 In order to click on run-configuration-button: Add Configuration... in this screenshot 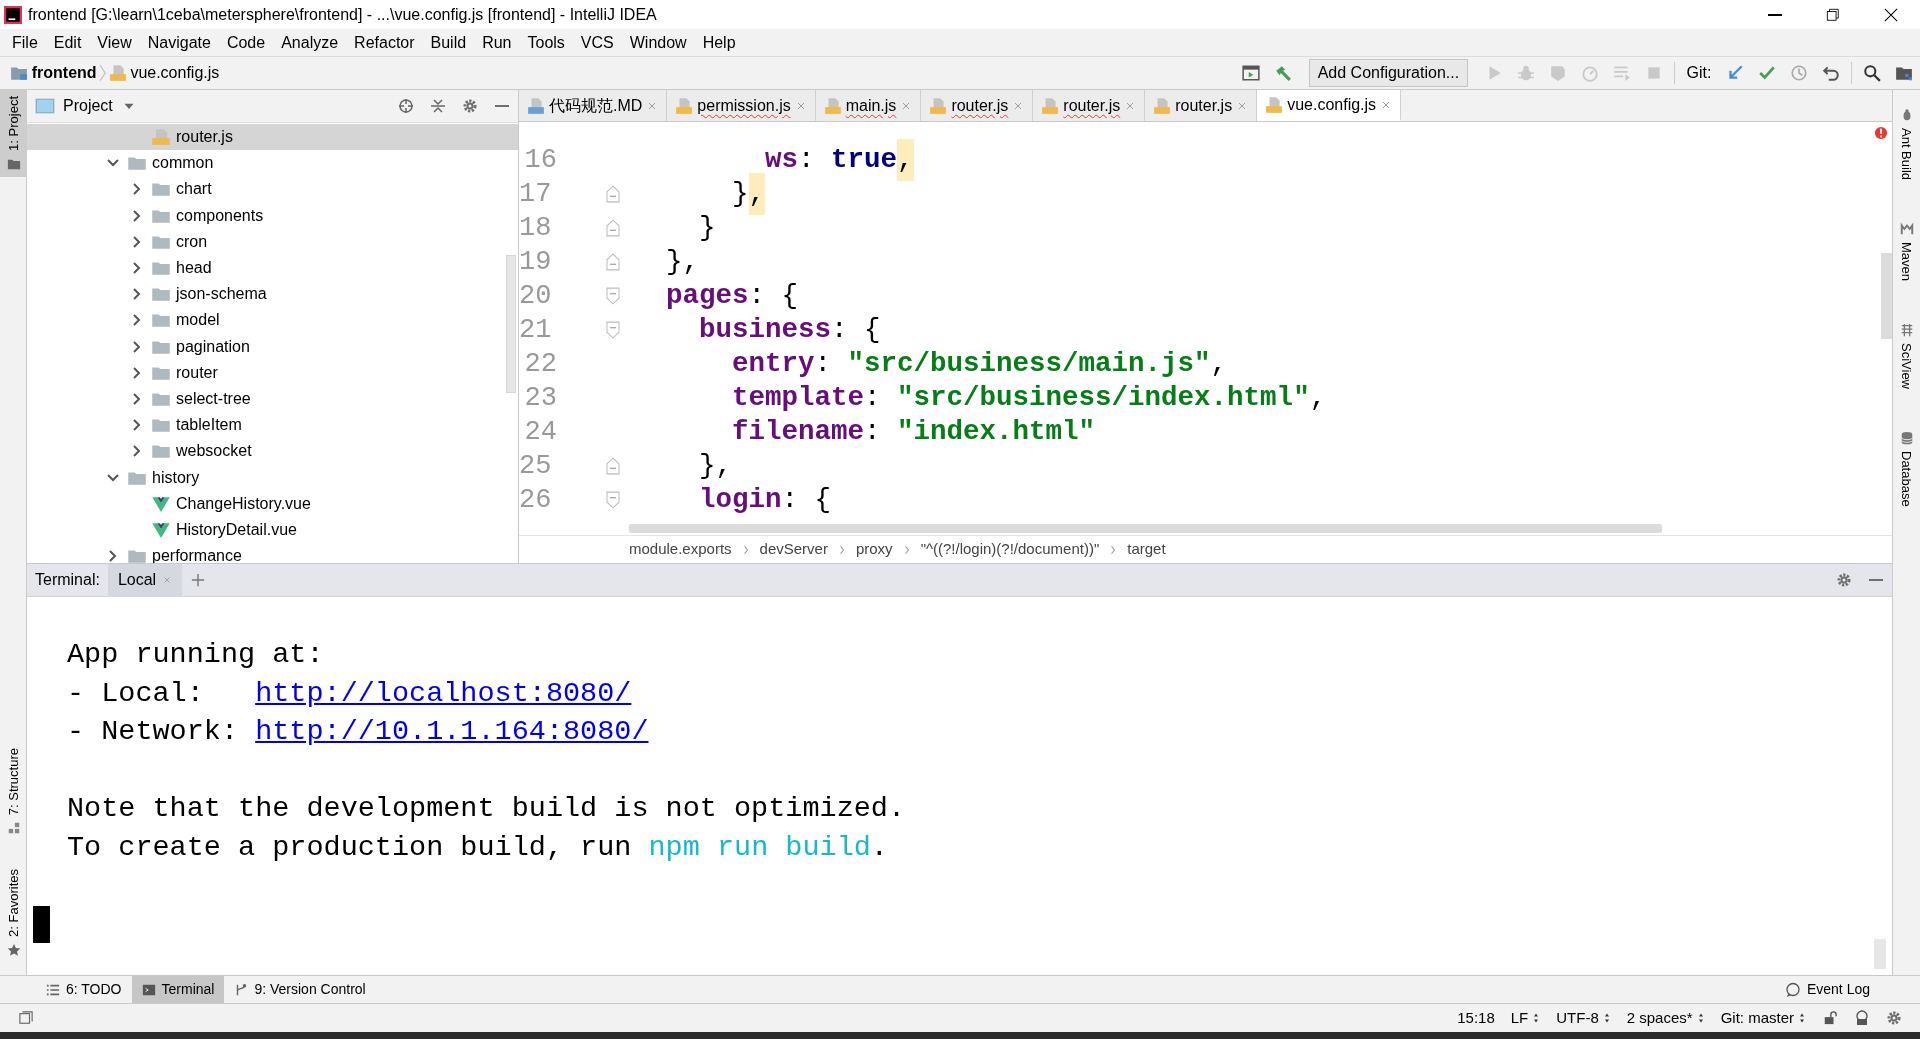, I will do `click(1388, 73)`.